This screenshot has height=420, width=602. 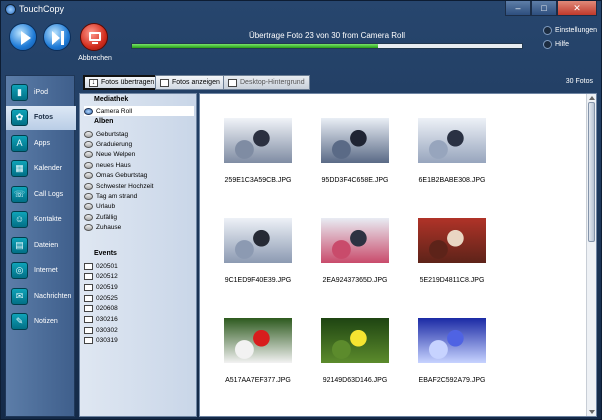 I want to click on sidebar-item-kontakte: ☺ Kontakte, so click(x=41, y=220).